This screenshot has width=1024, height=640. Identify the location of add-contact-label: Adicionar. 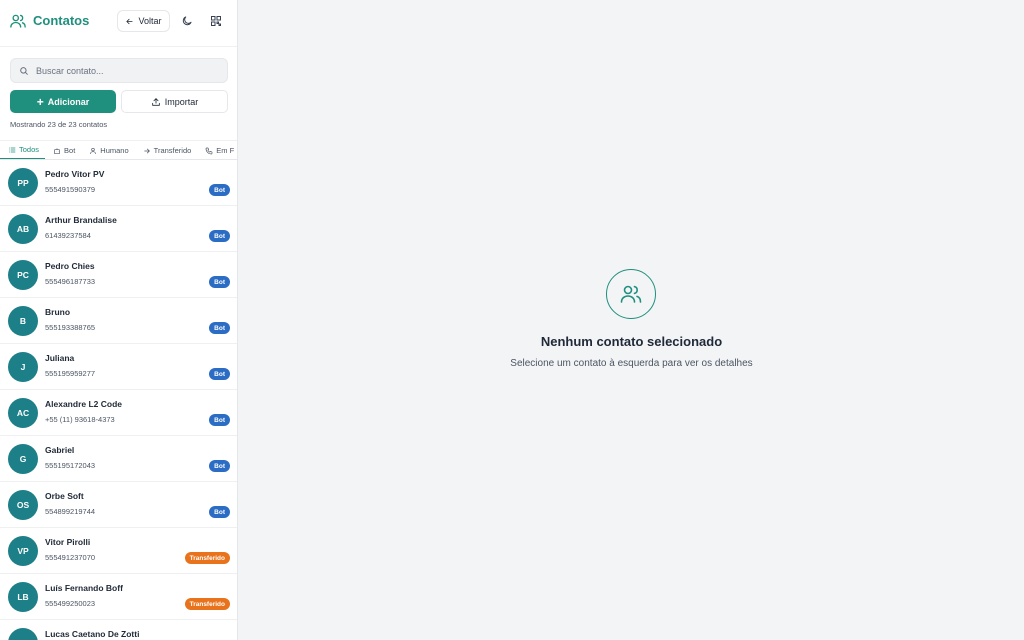
(68, 101).